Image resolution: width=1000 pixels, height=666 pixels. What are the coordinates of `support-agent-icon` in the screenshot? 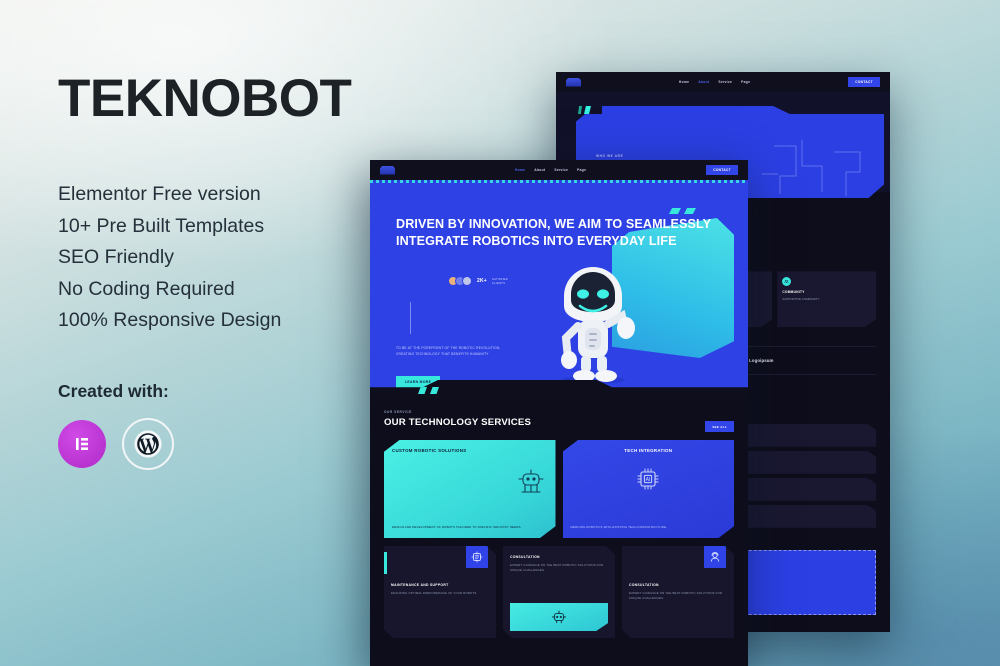 It's located at (715, 557).